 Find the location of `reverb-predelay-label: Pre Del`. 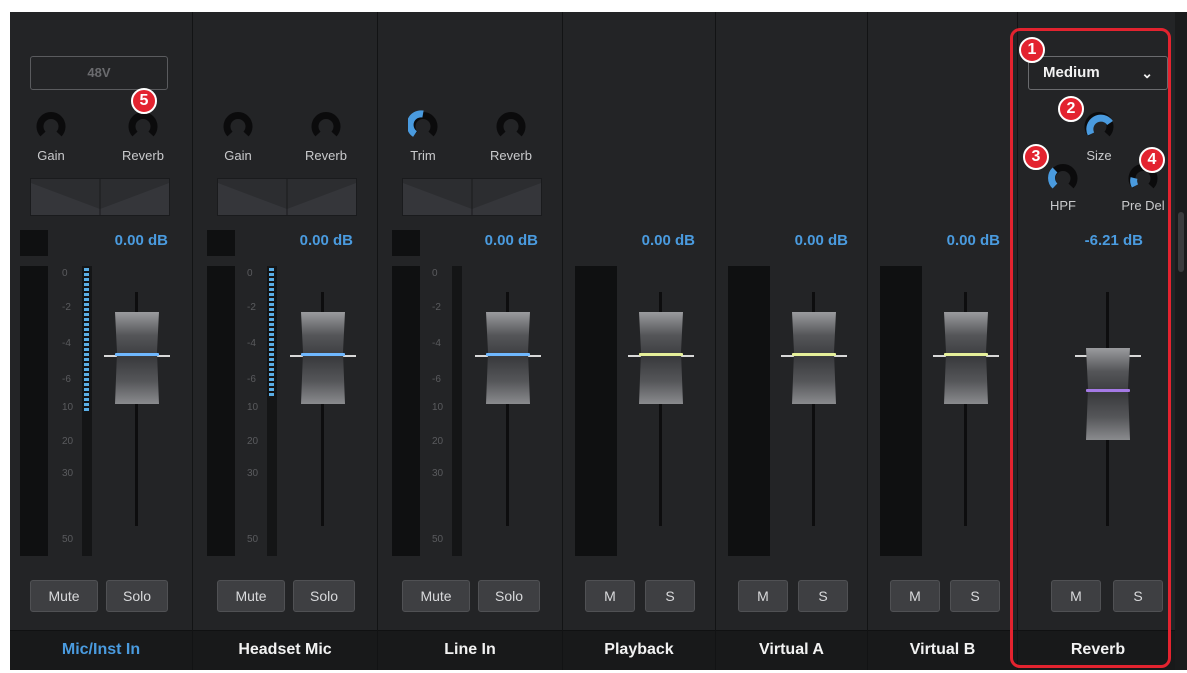

reverb-predelay-label: Pre Del is located at coordinates (1143, 205).